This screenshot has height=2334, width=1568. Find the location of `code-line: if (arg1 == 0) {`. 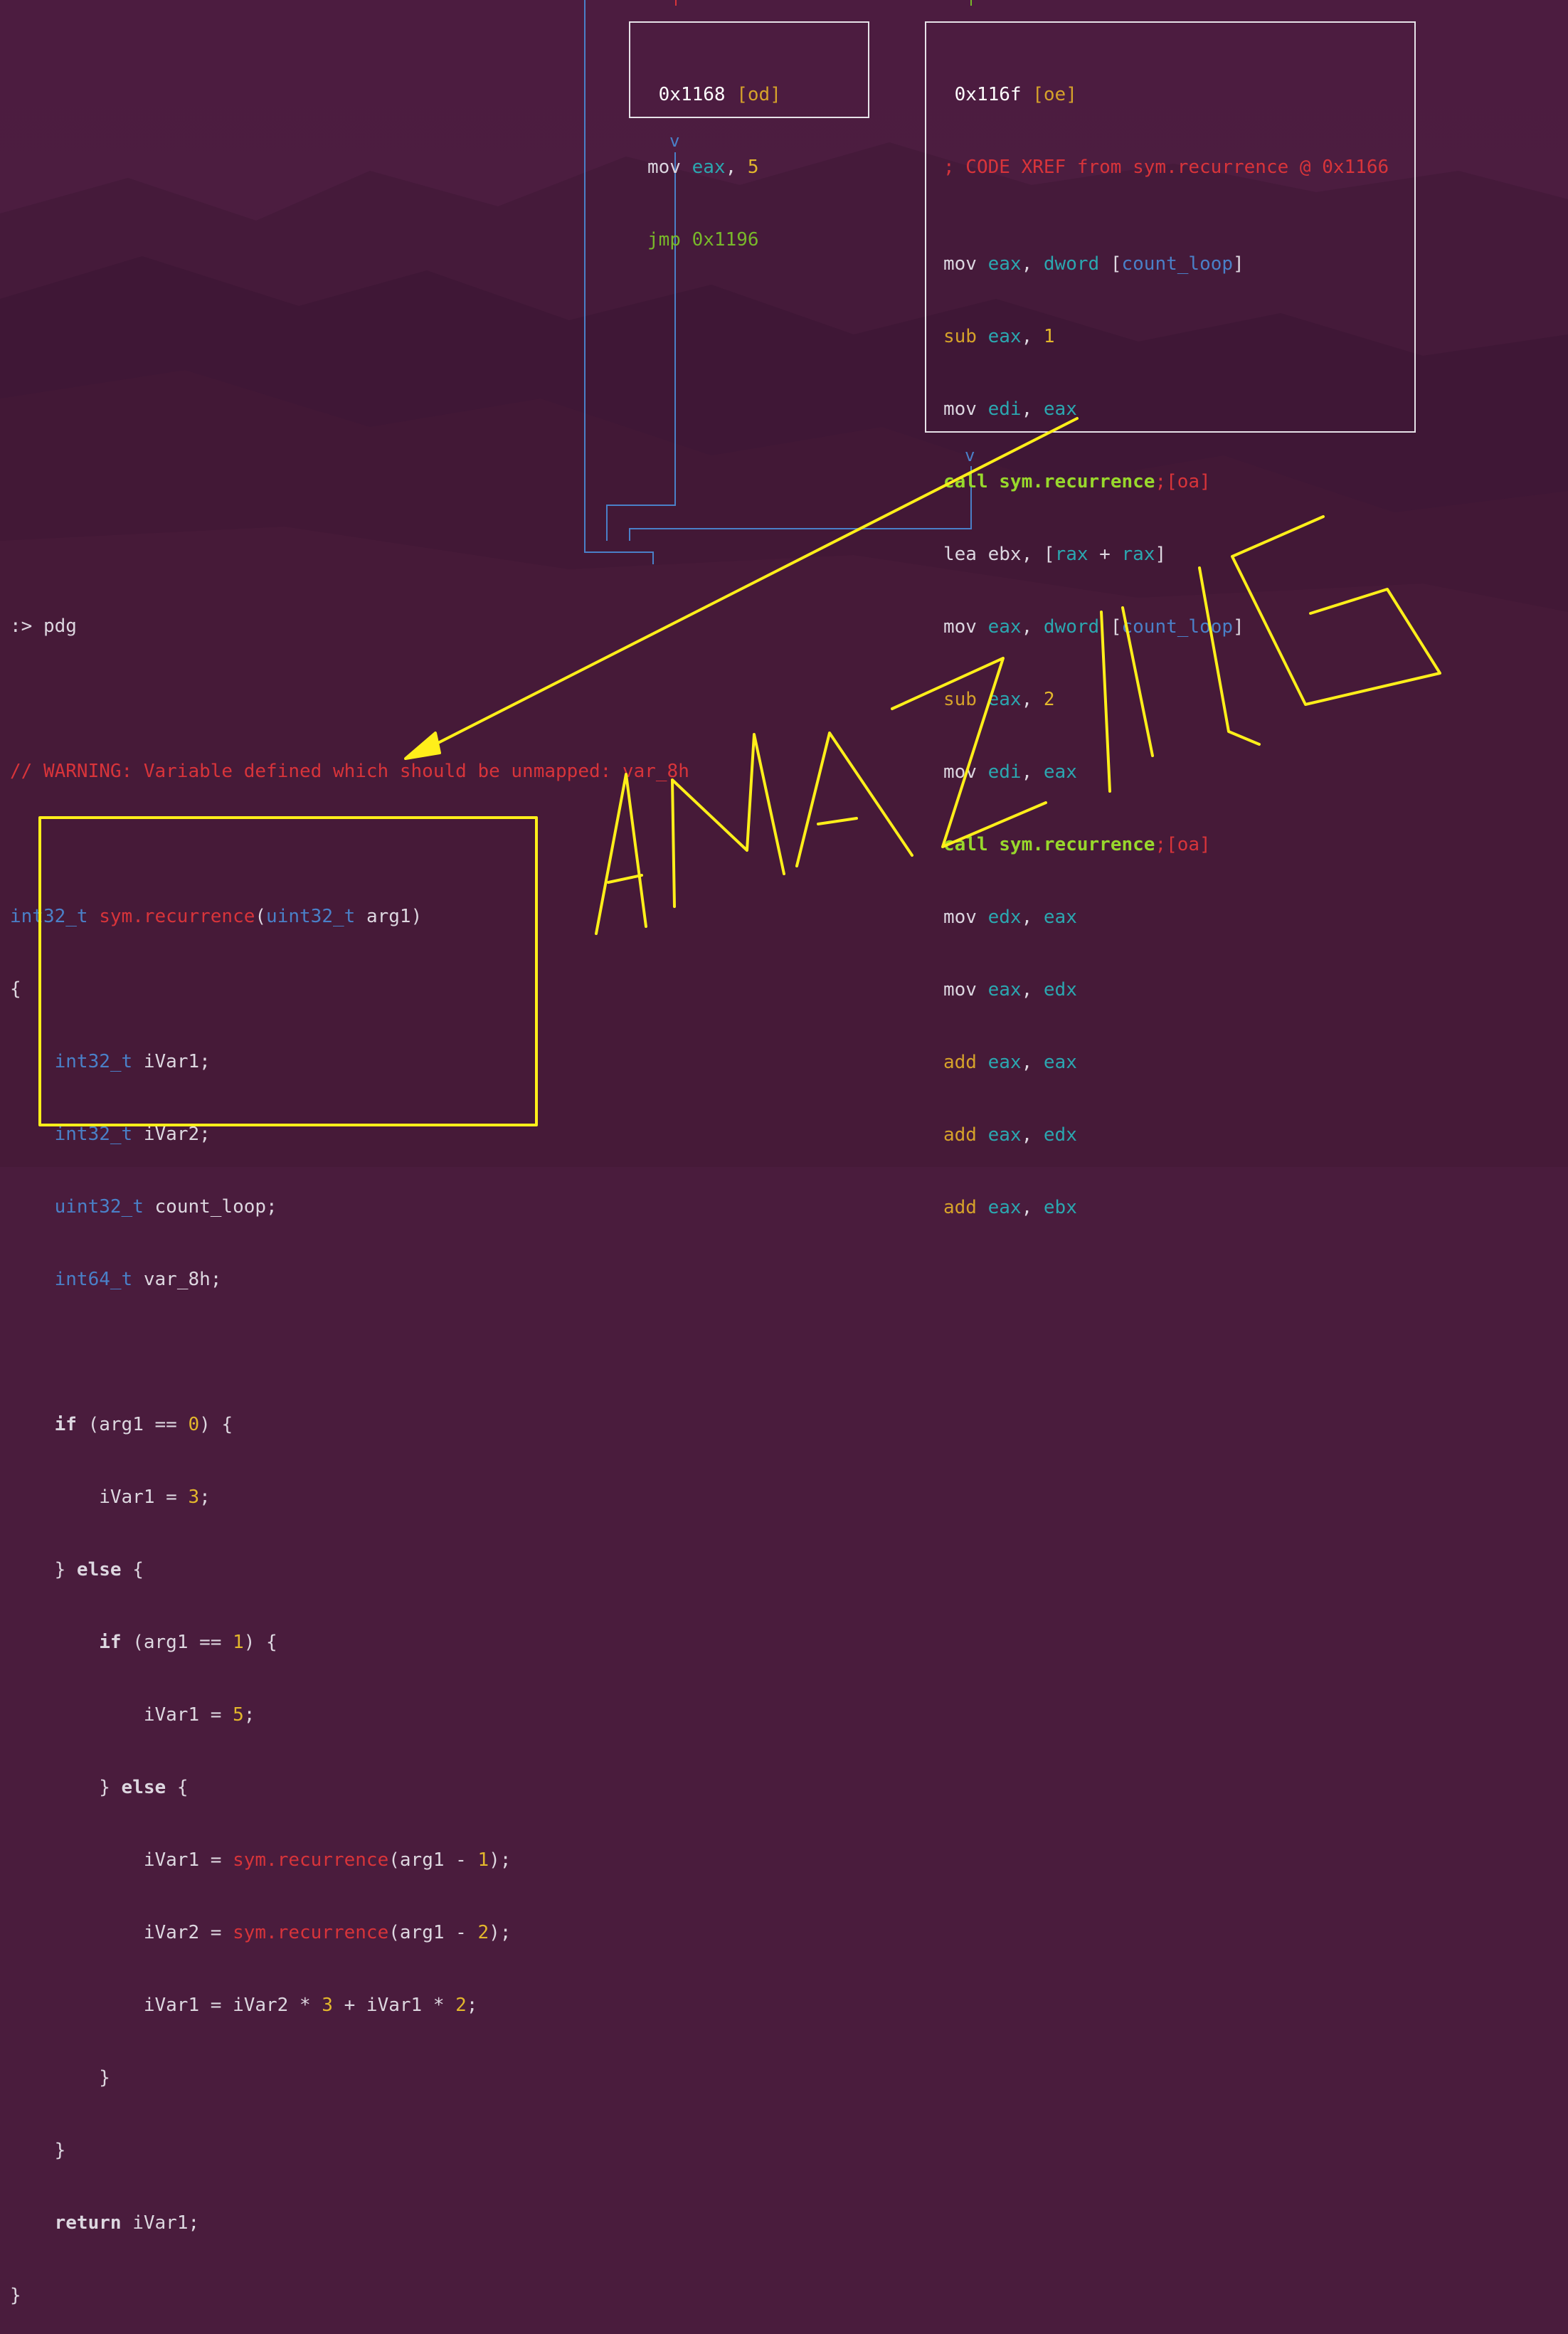

code-line: if (arg1 == 0) { is located at coordinates (143, 1424).